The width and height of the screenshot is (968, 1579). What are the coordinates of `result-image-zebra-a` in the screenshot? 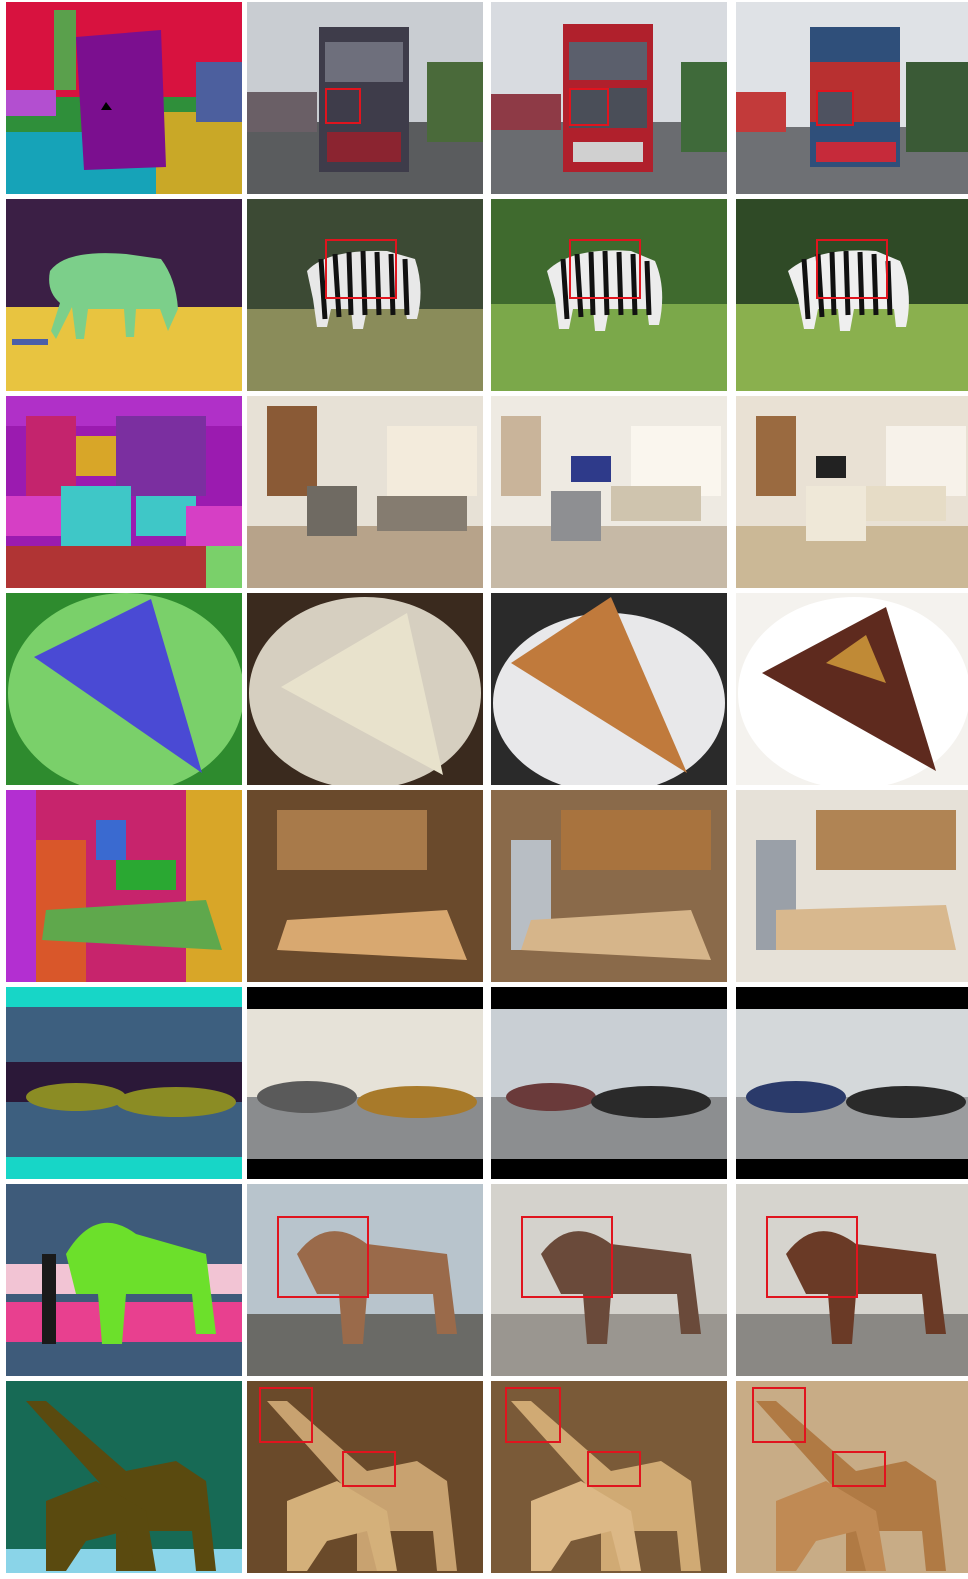 It's located at (365, 295).